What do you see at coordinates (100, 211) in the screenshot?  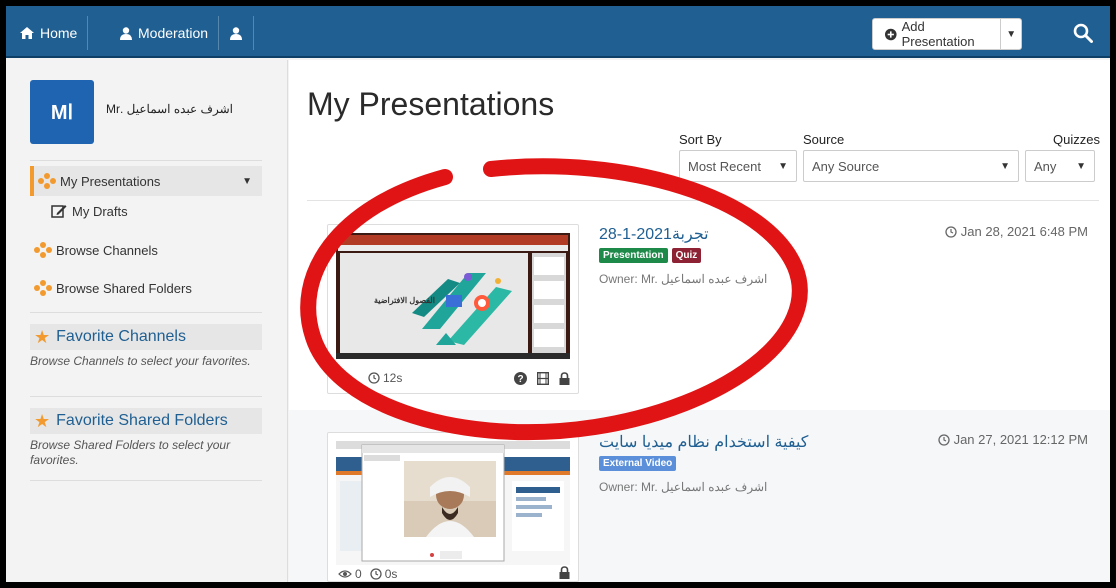 I see `sidebar-item-label: My Drafts` at bounding box center [100, 211].